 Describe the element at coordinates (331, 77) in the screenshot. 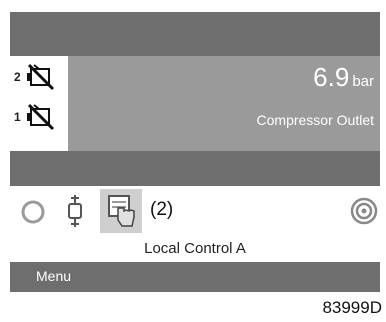

I see `pressure-value: 6.9` at that location.